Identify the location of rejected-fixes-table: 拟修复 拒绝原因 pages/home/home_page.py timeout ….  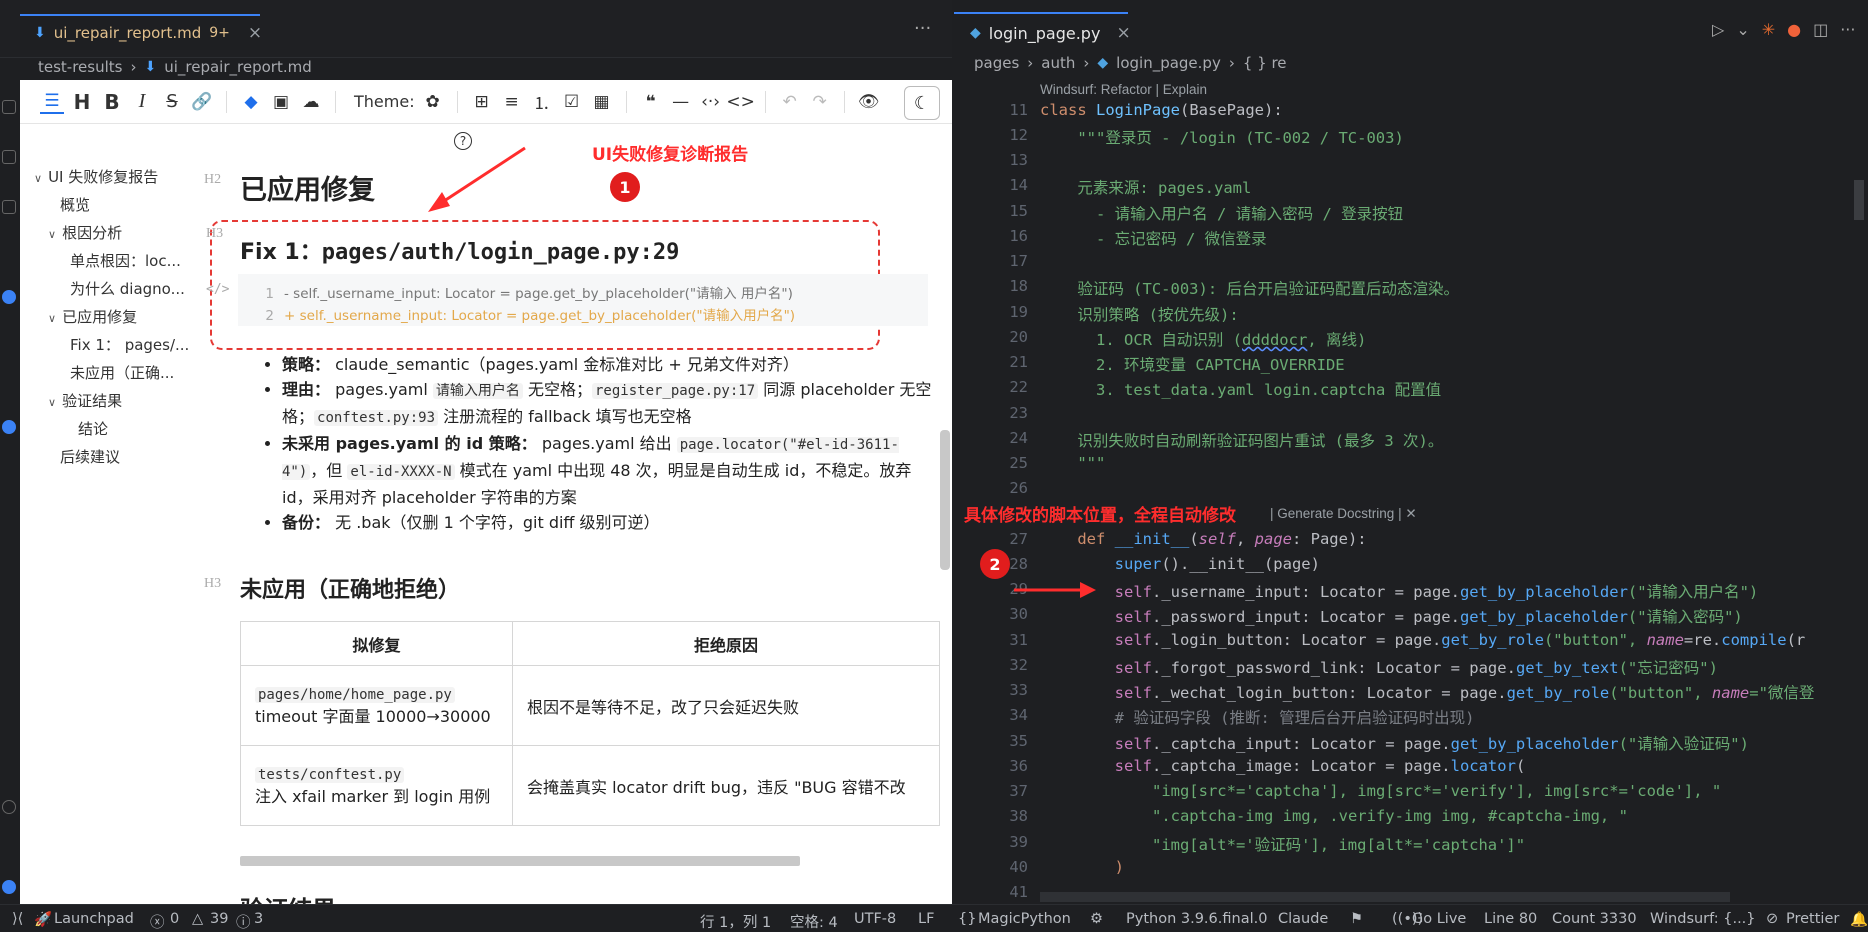
(590, 723).